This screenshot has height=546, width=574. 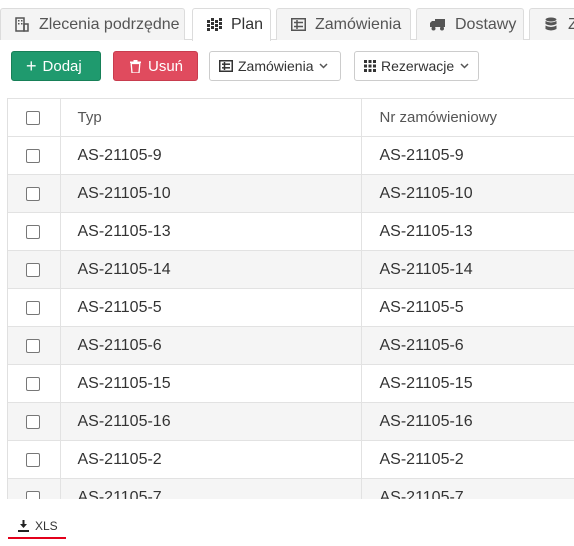 I want to click on add-button-label: Dodaj, so click(x=62, y=66).